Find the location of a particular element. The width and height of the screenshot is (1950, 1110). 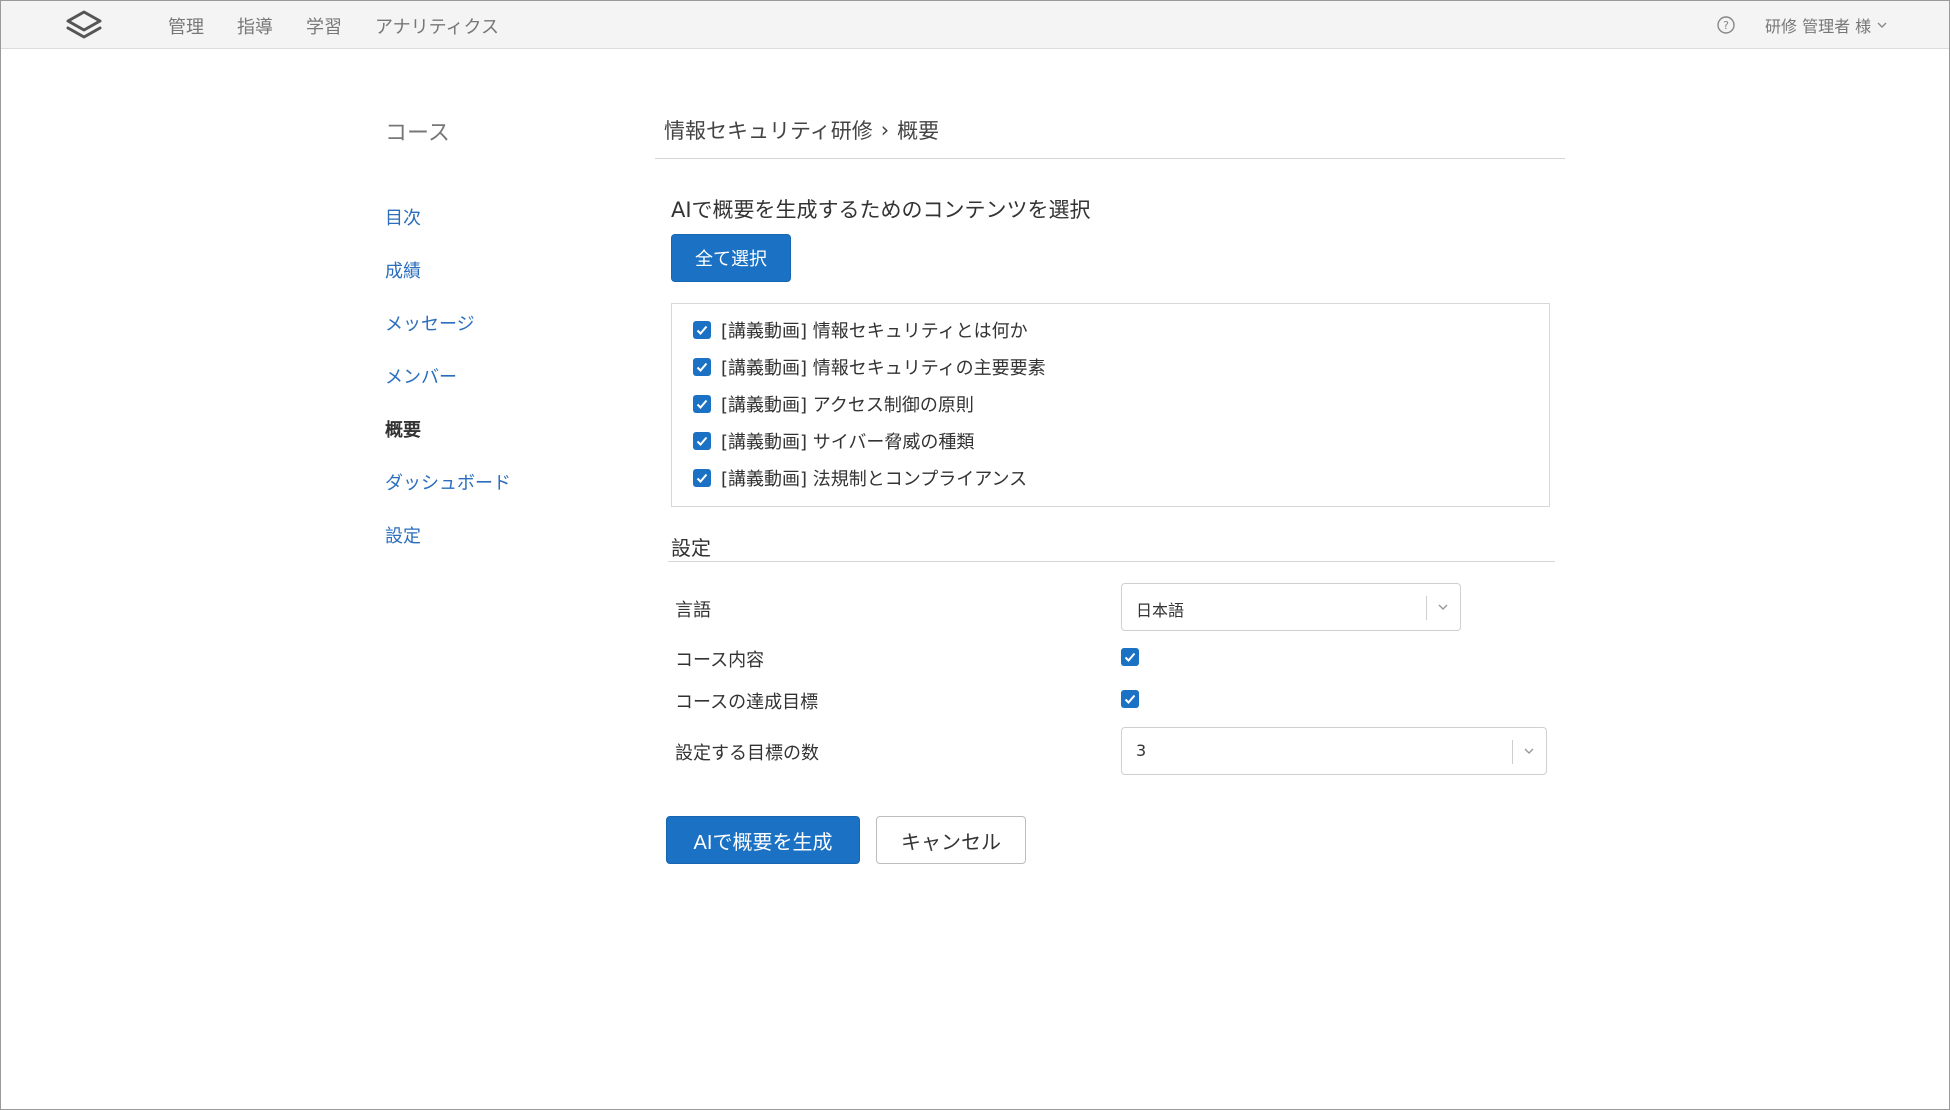

language-select-value: 日本語 is located at coordinates (1160, 610).